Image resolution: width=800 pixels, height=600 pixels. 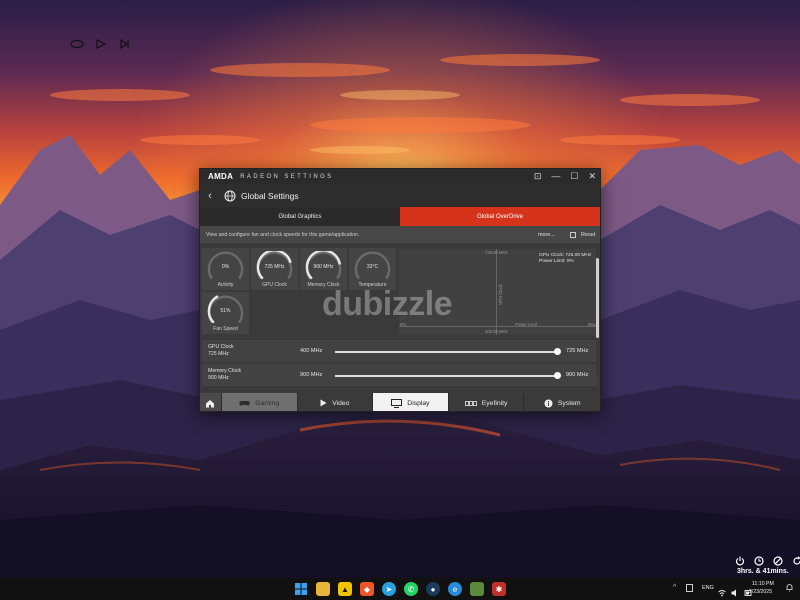 I want to click on home-icon, so click(x=210, y=403).